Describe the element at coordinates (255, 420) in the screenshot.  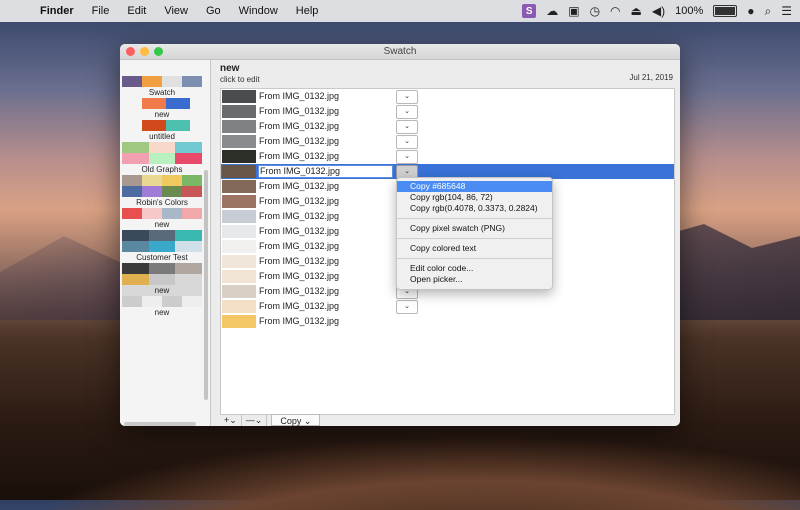
I see `remove-color-button: —⌄` at that location.